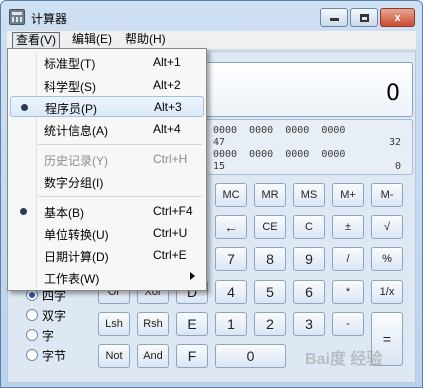 Image resolution: width=423 pixels, height=388 pixels. What do you see at coordinates (219, 166) in the screenshot?
I see `bits-index-15: 15` at bounding box center [219, 166].